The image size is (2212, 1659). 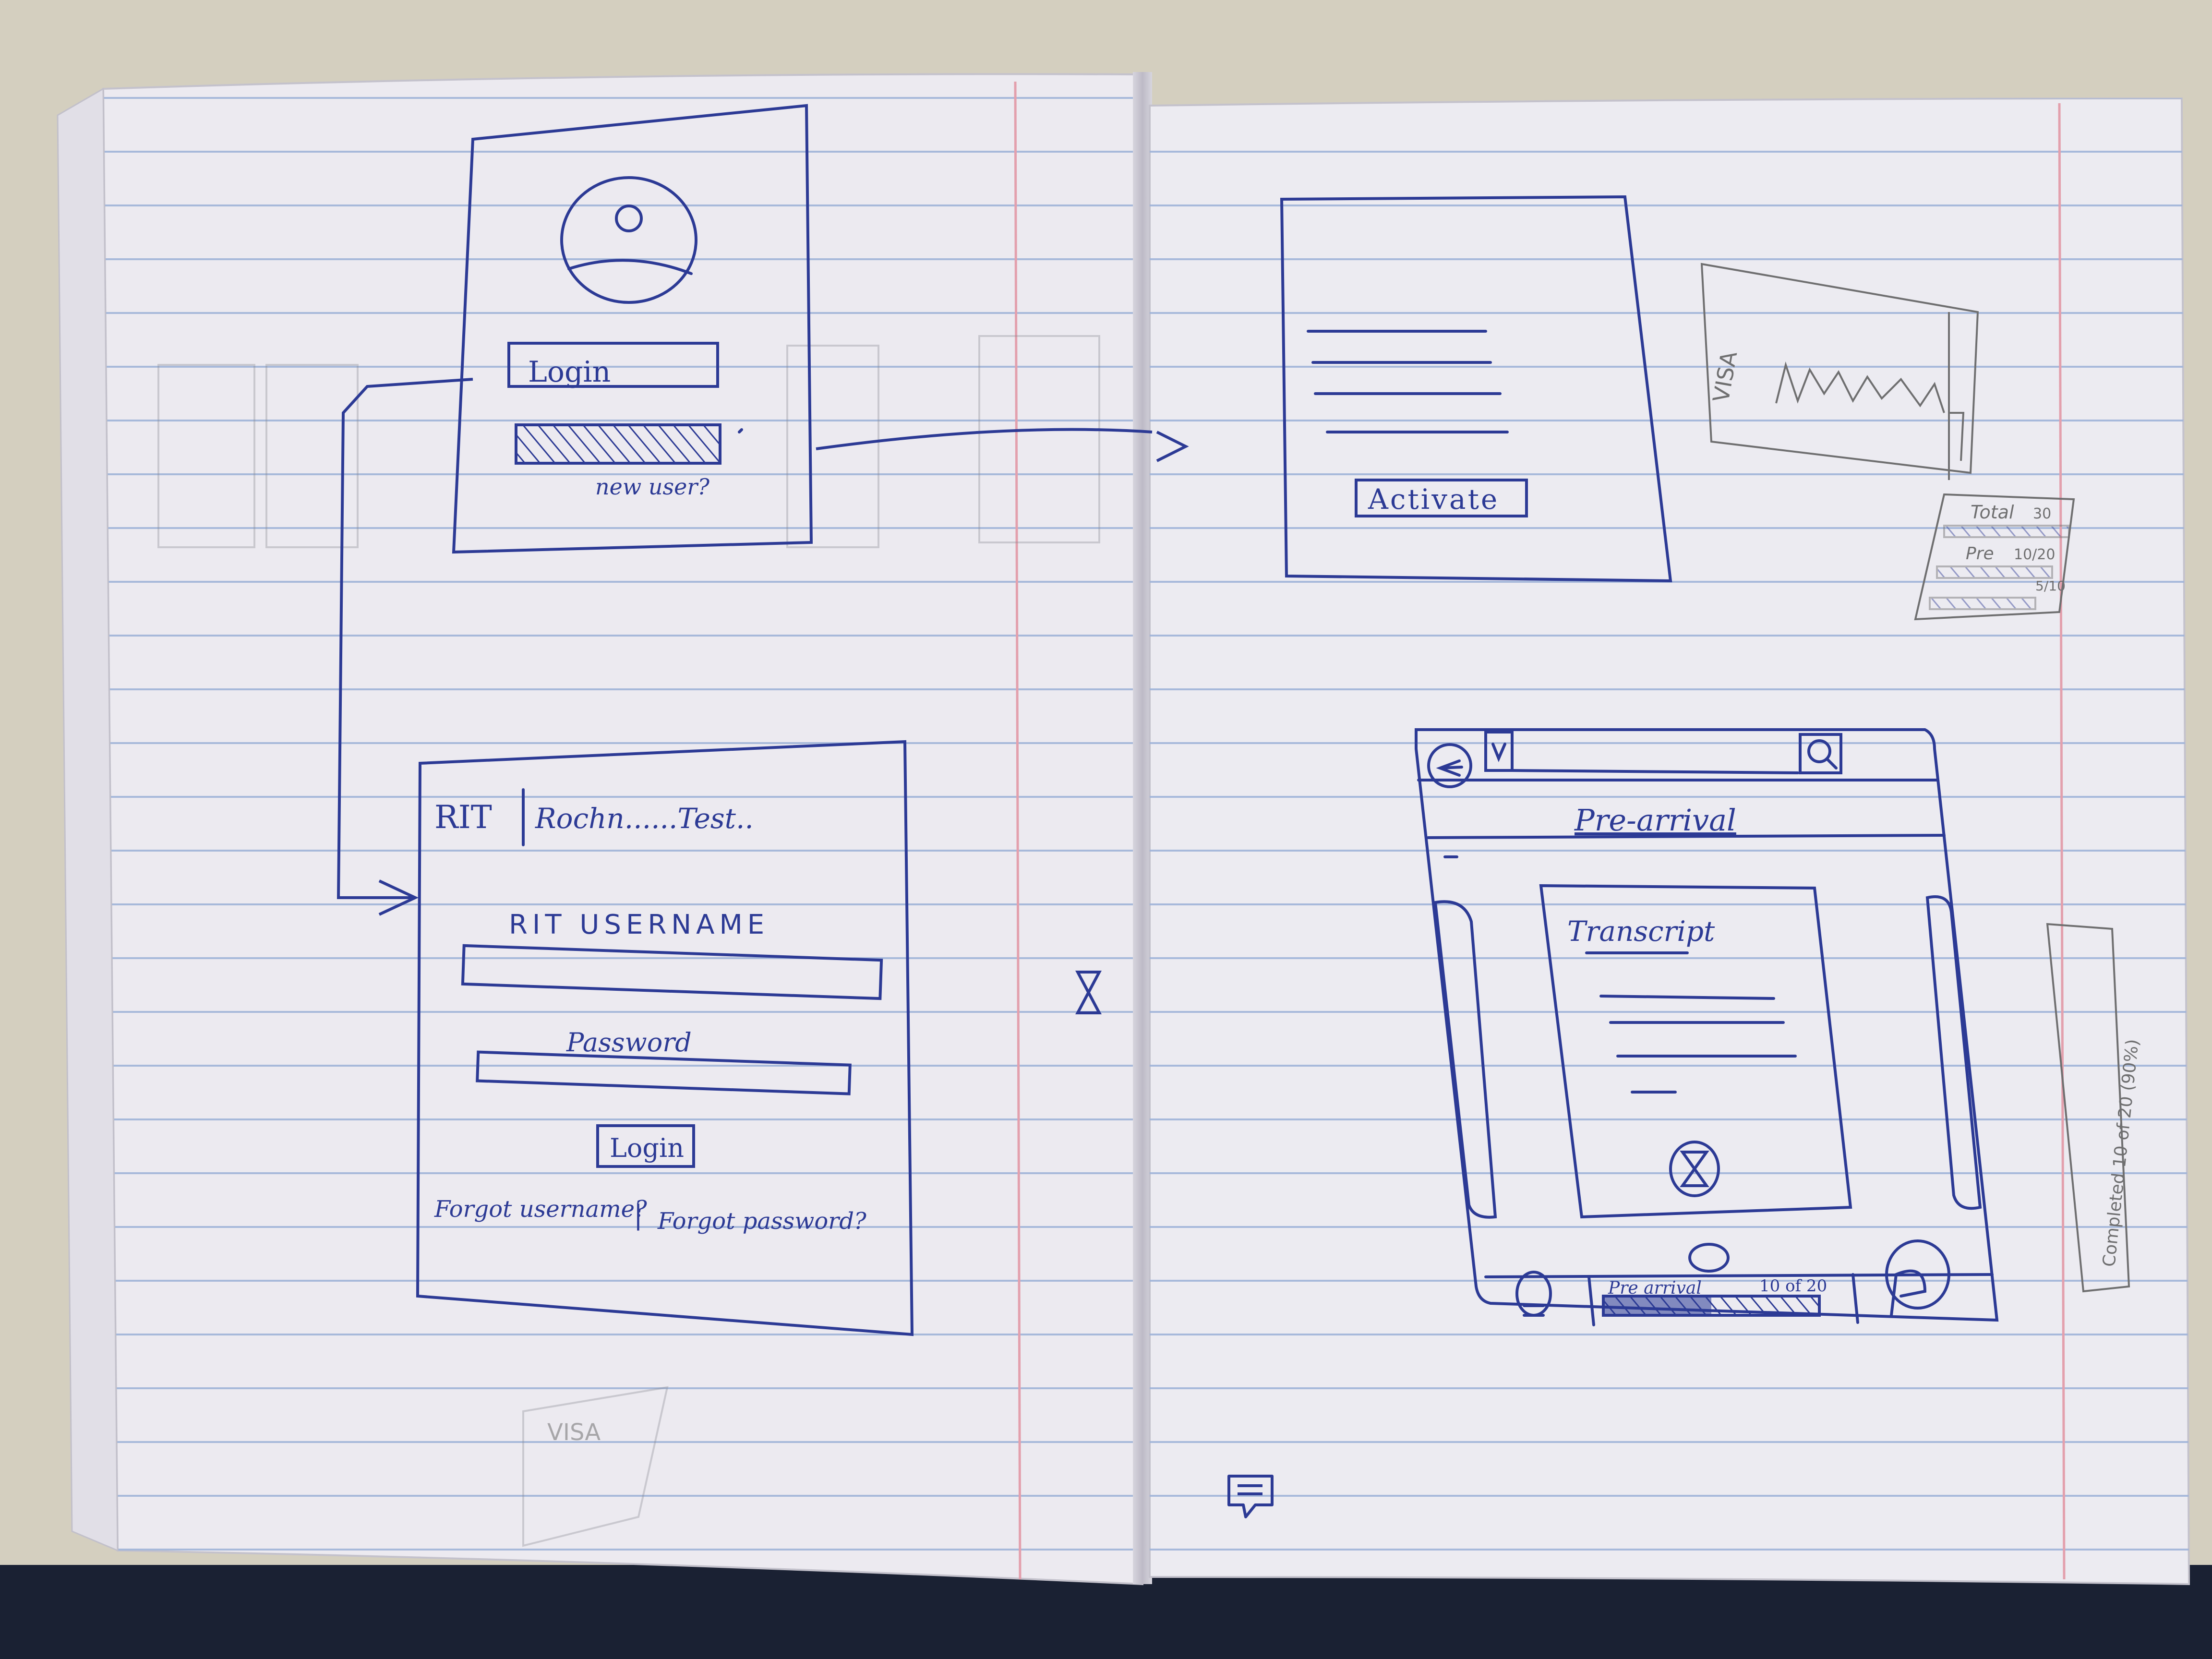 I want to click on stats-post-value: 5/10, so click(x=2050, y=586).